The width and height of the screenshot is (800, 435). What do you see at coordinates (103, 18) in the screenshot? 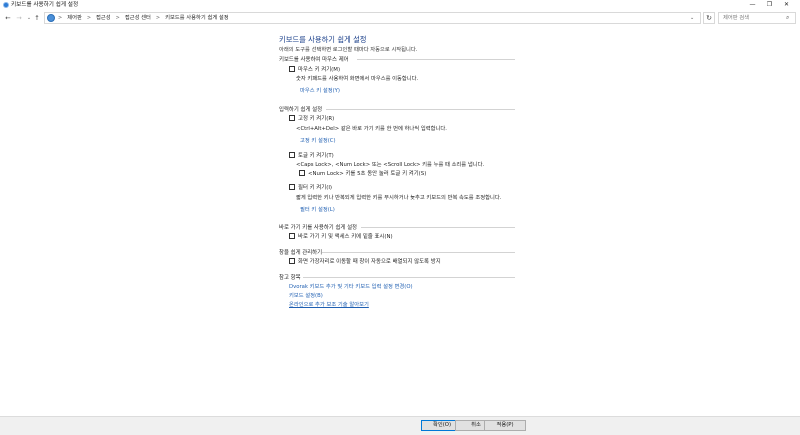
I see `breadcrumb-accessibility: 접근성` at bounding box center [103, 18].